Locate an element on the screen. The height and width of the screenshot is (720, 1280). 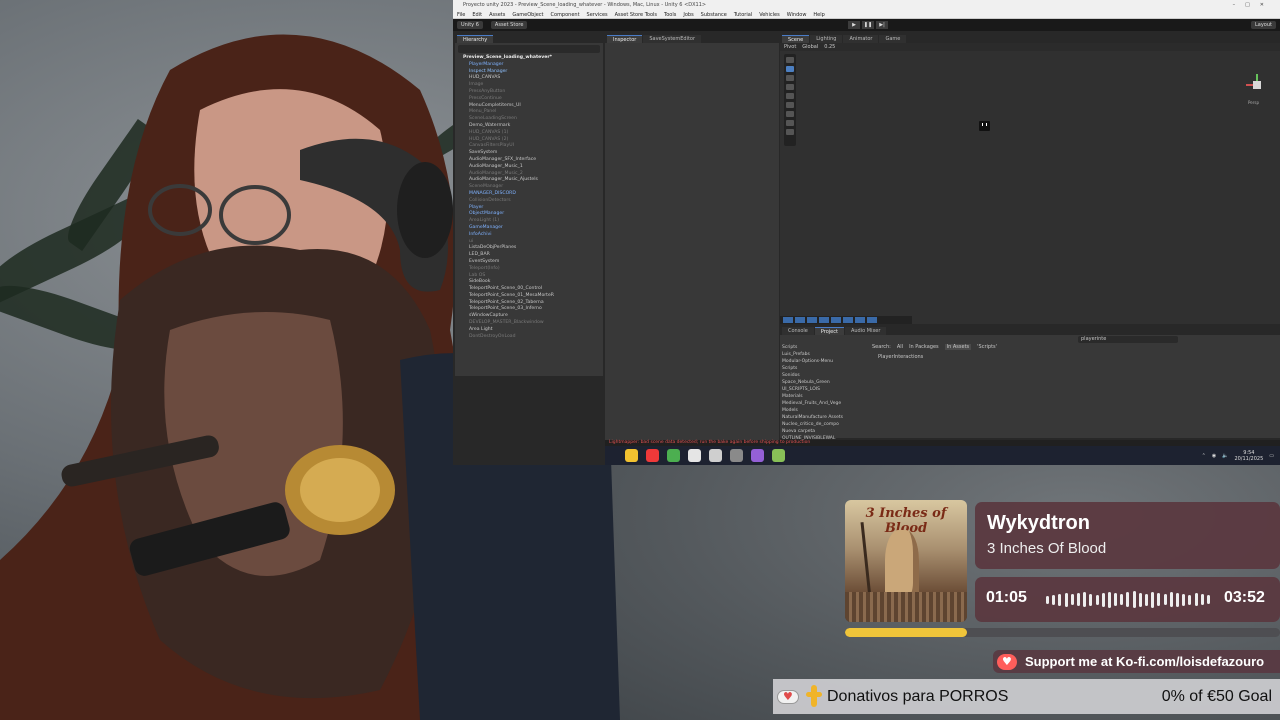
menu-window: Window is located at coordinates (797, 14).